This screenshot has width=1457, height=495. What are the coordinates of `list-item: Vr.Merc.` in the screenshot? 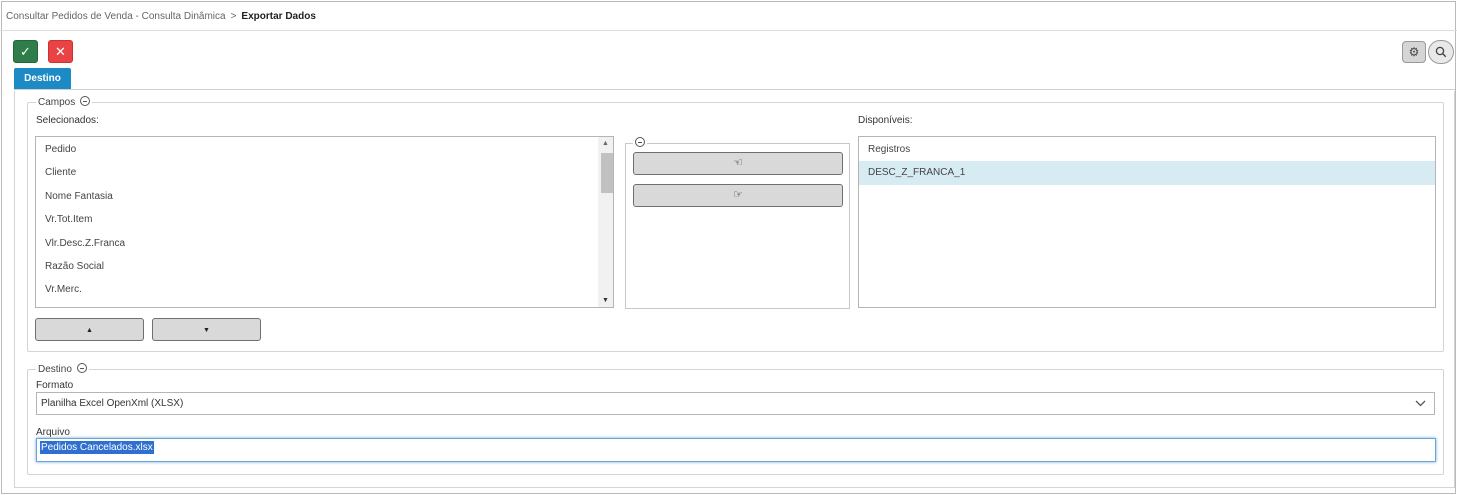 It's located at (324, 289).